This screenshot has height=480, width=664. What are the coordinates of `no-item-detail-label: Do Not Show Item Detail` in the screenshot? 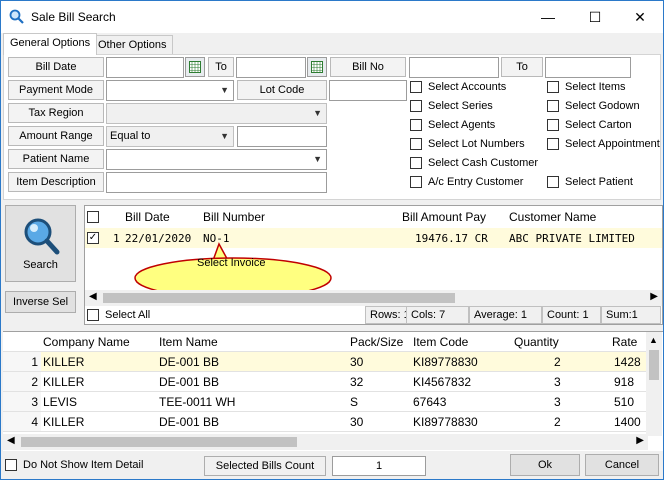 It's located at (83, 465).